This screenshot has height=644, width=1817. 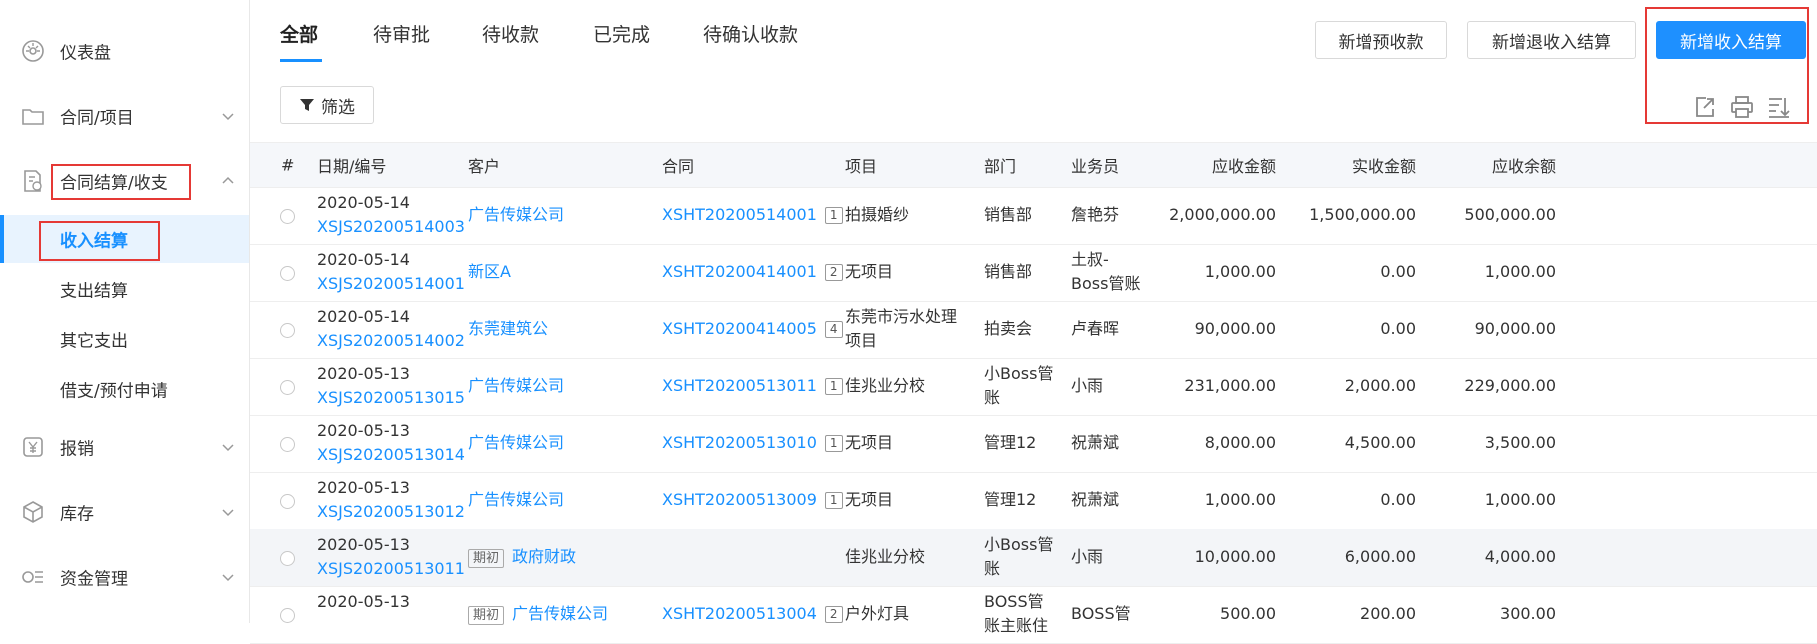 I want to click on row-customer: 新区A, so click(x=489, y=271).